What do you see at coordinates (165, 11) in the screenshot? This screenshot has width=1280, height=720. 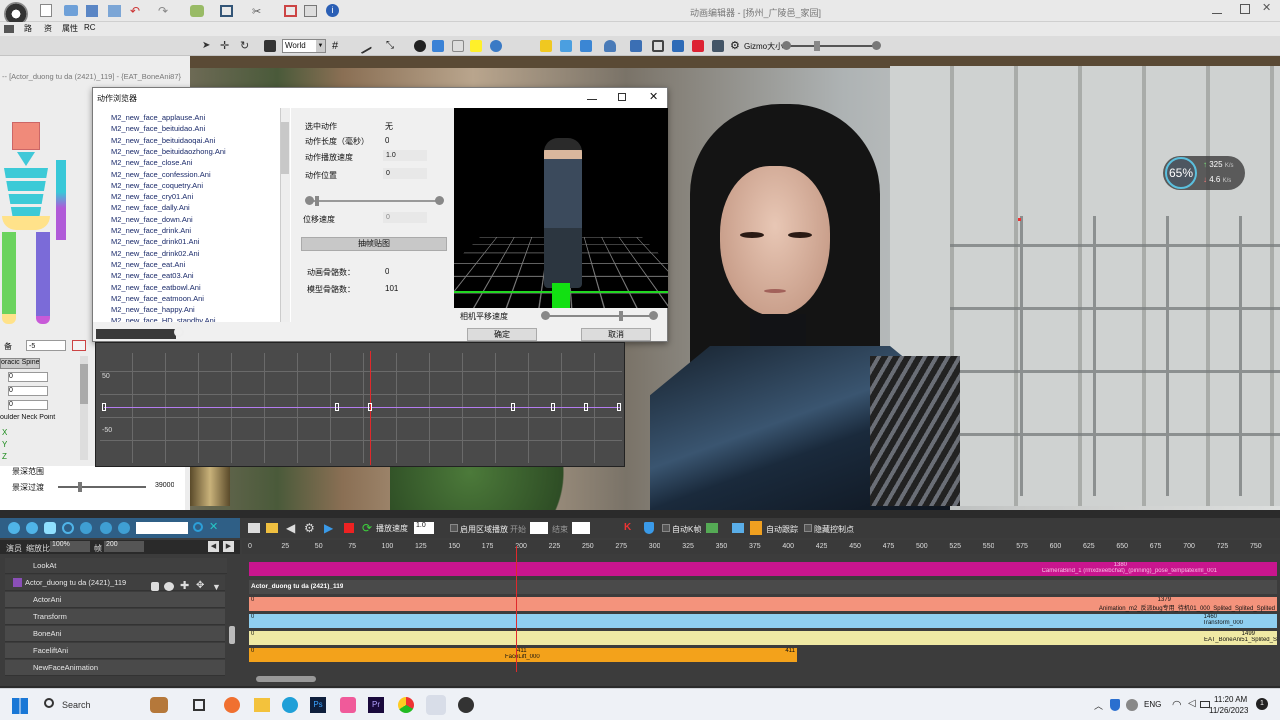 I see `redo-icon: ↷` at bounding box center [165, 11].